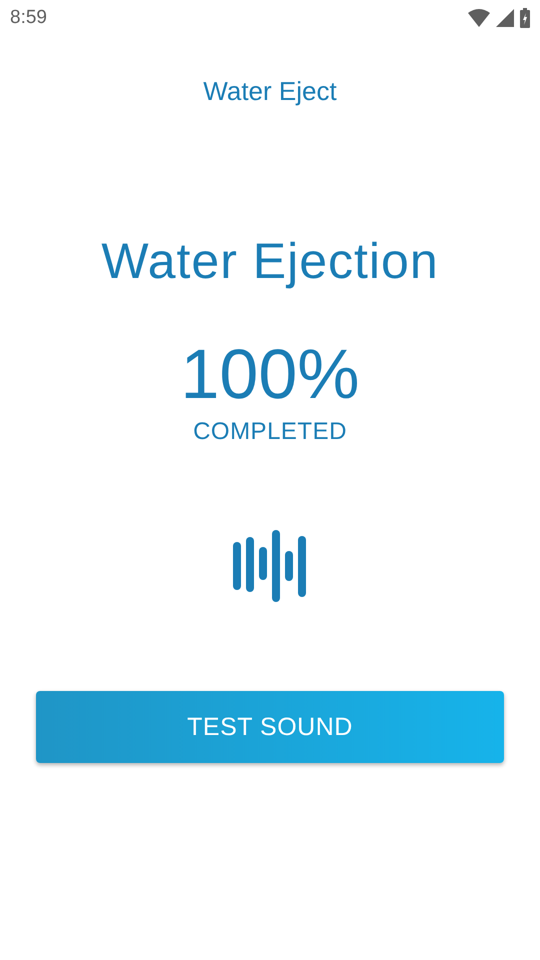 The width and height of the screenshot is (540, 960). Describe the element at coordinates (270, 374) in the screenshot. I see `progress-percent: 100%` at that location.